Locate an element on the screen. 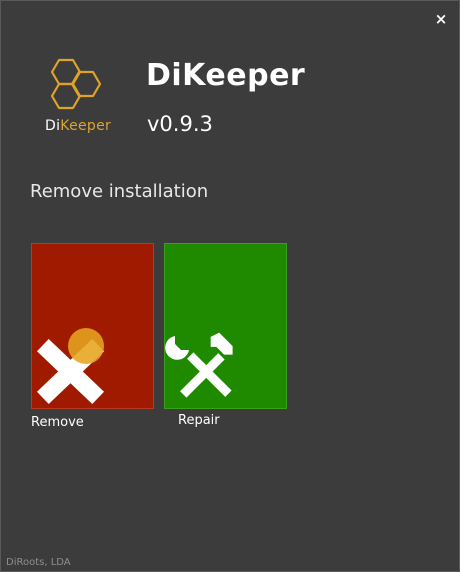 The image size is (460, 572). close-icon: × is located at coordinates (441, 19).